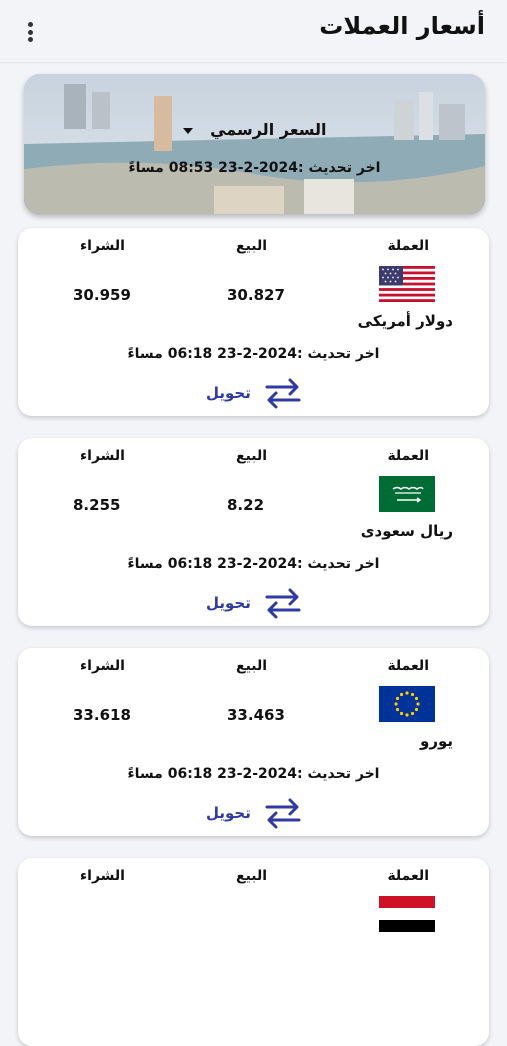 This screenshot has width=507, height=1046. Describe the element at coordinates (254, 168) in the screenshot. I see `banner-last-update: اخر تحديث :2024-2-23 08:53 مساءً` at that location.